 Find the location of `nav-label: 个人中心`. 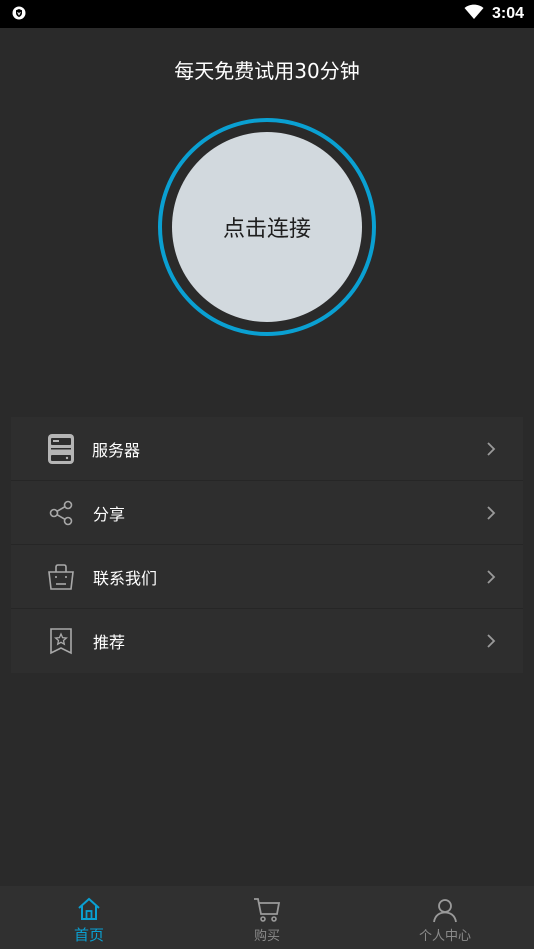

nav-label: 个人中心 is located at coordinates (444, 936).